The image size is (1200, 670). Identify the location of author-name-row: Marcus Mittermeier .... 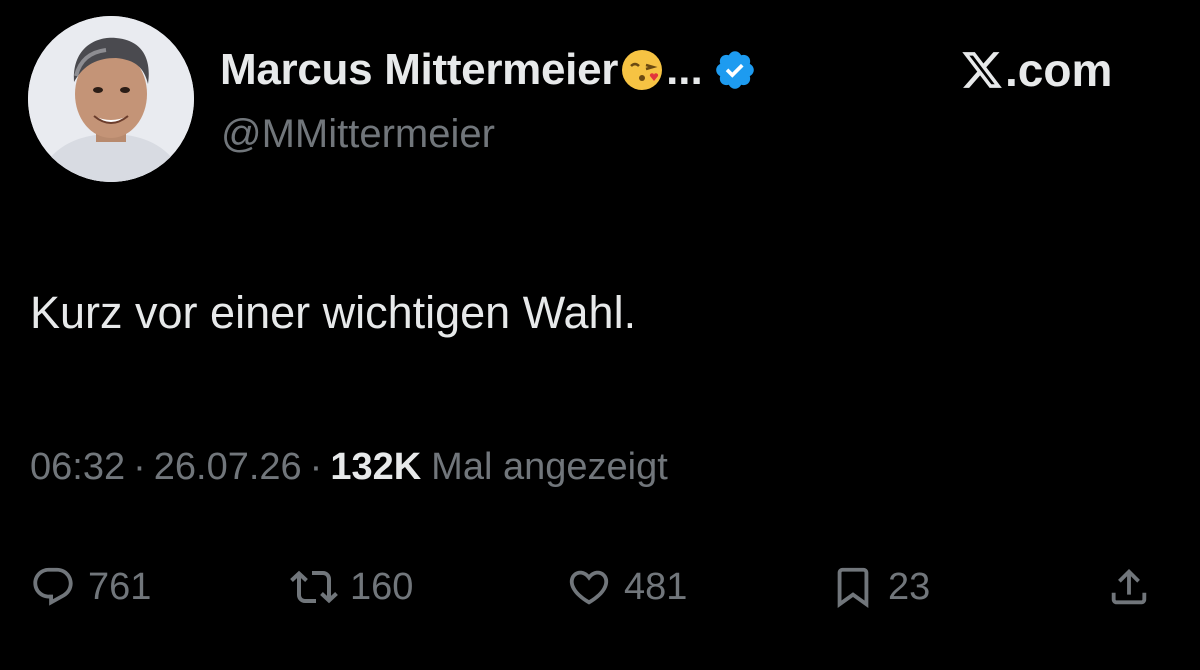
(488, 70).